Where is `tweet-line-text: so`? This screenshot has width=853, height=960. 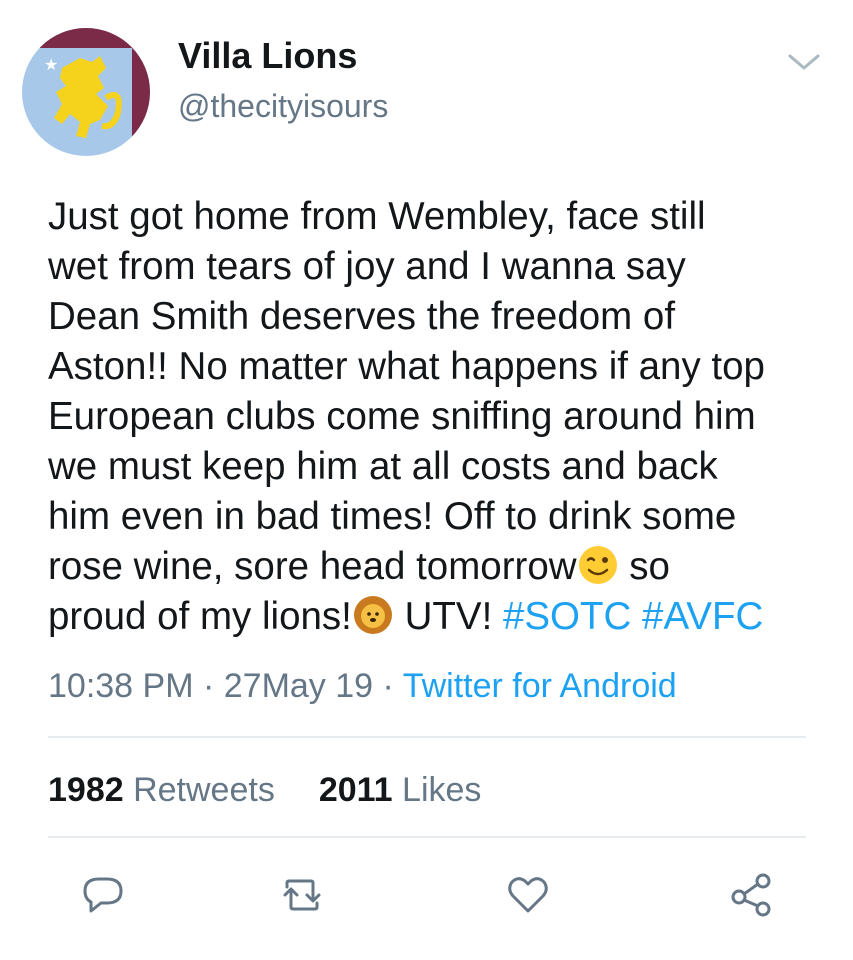 tweet-line-text: so is located at coordinates (644, 566).